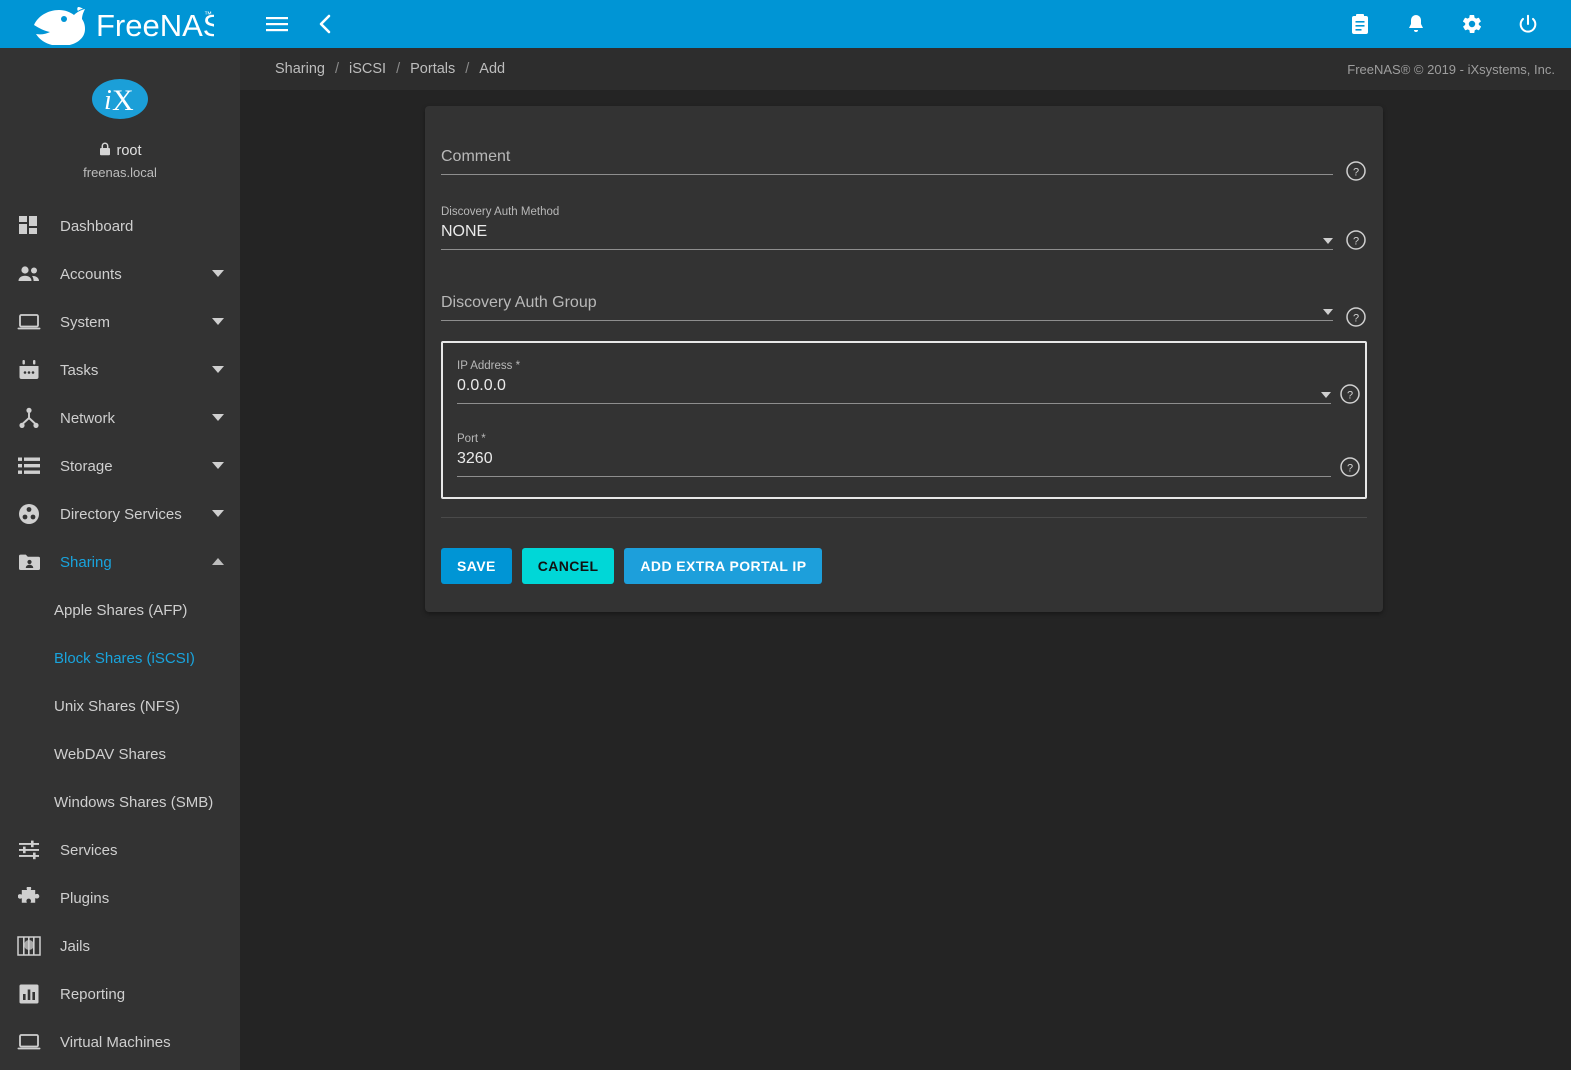  I want to click on freenas-logo: FreeNAS ™, so click(120, 24).